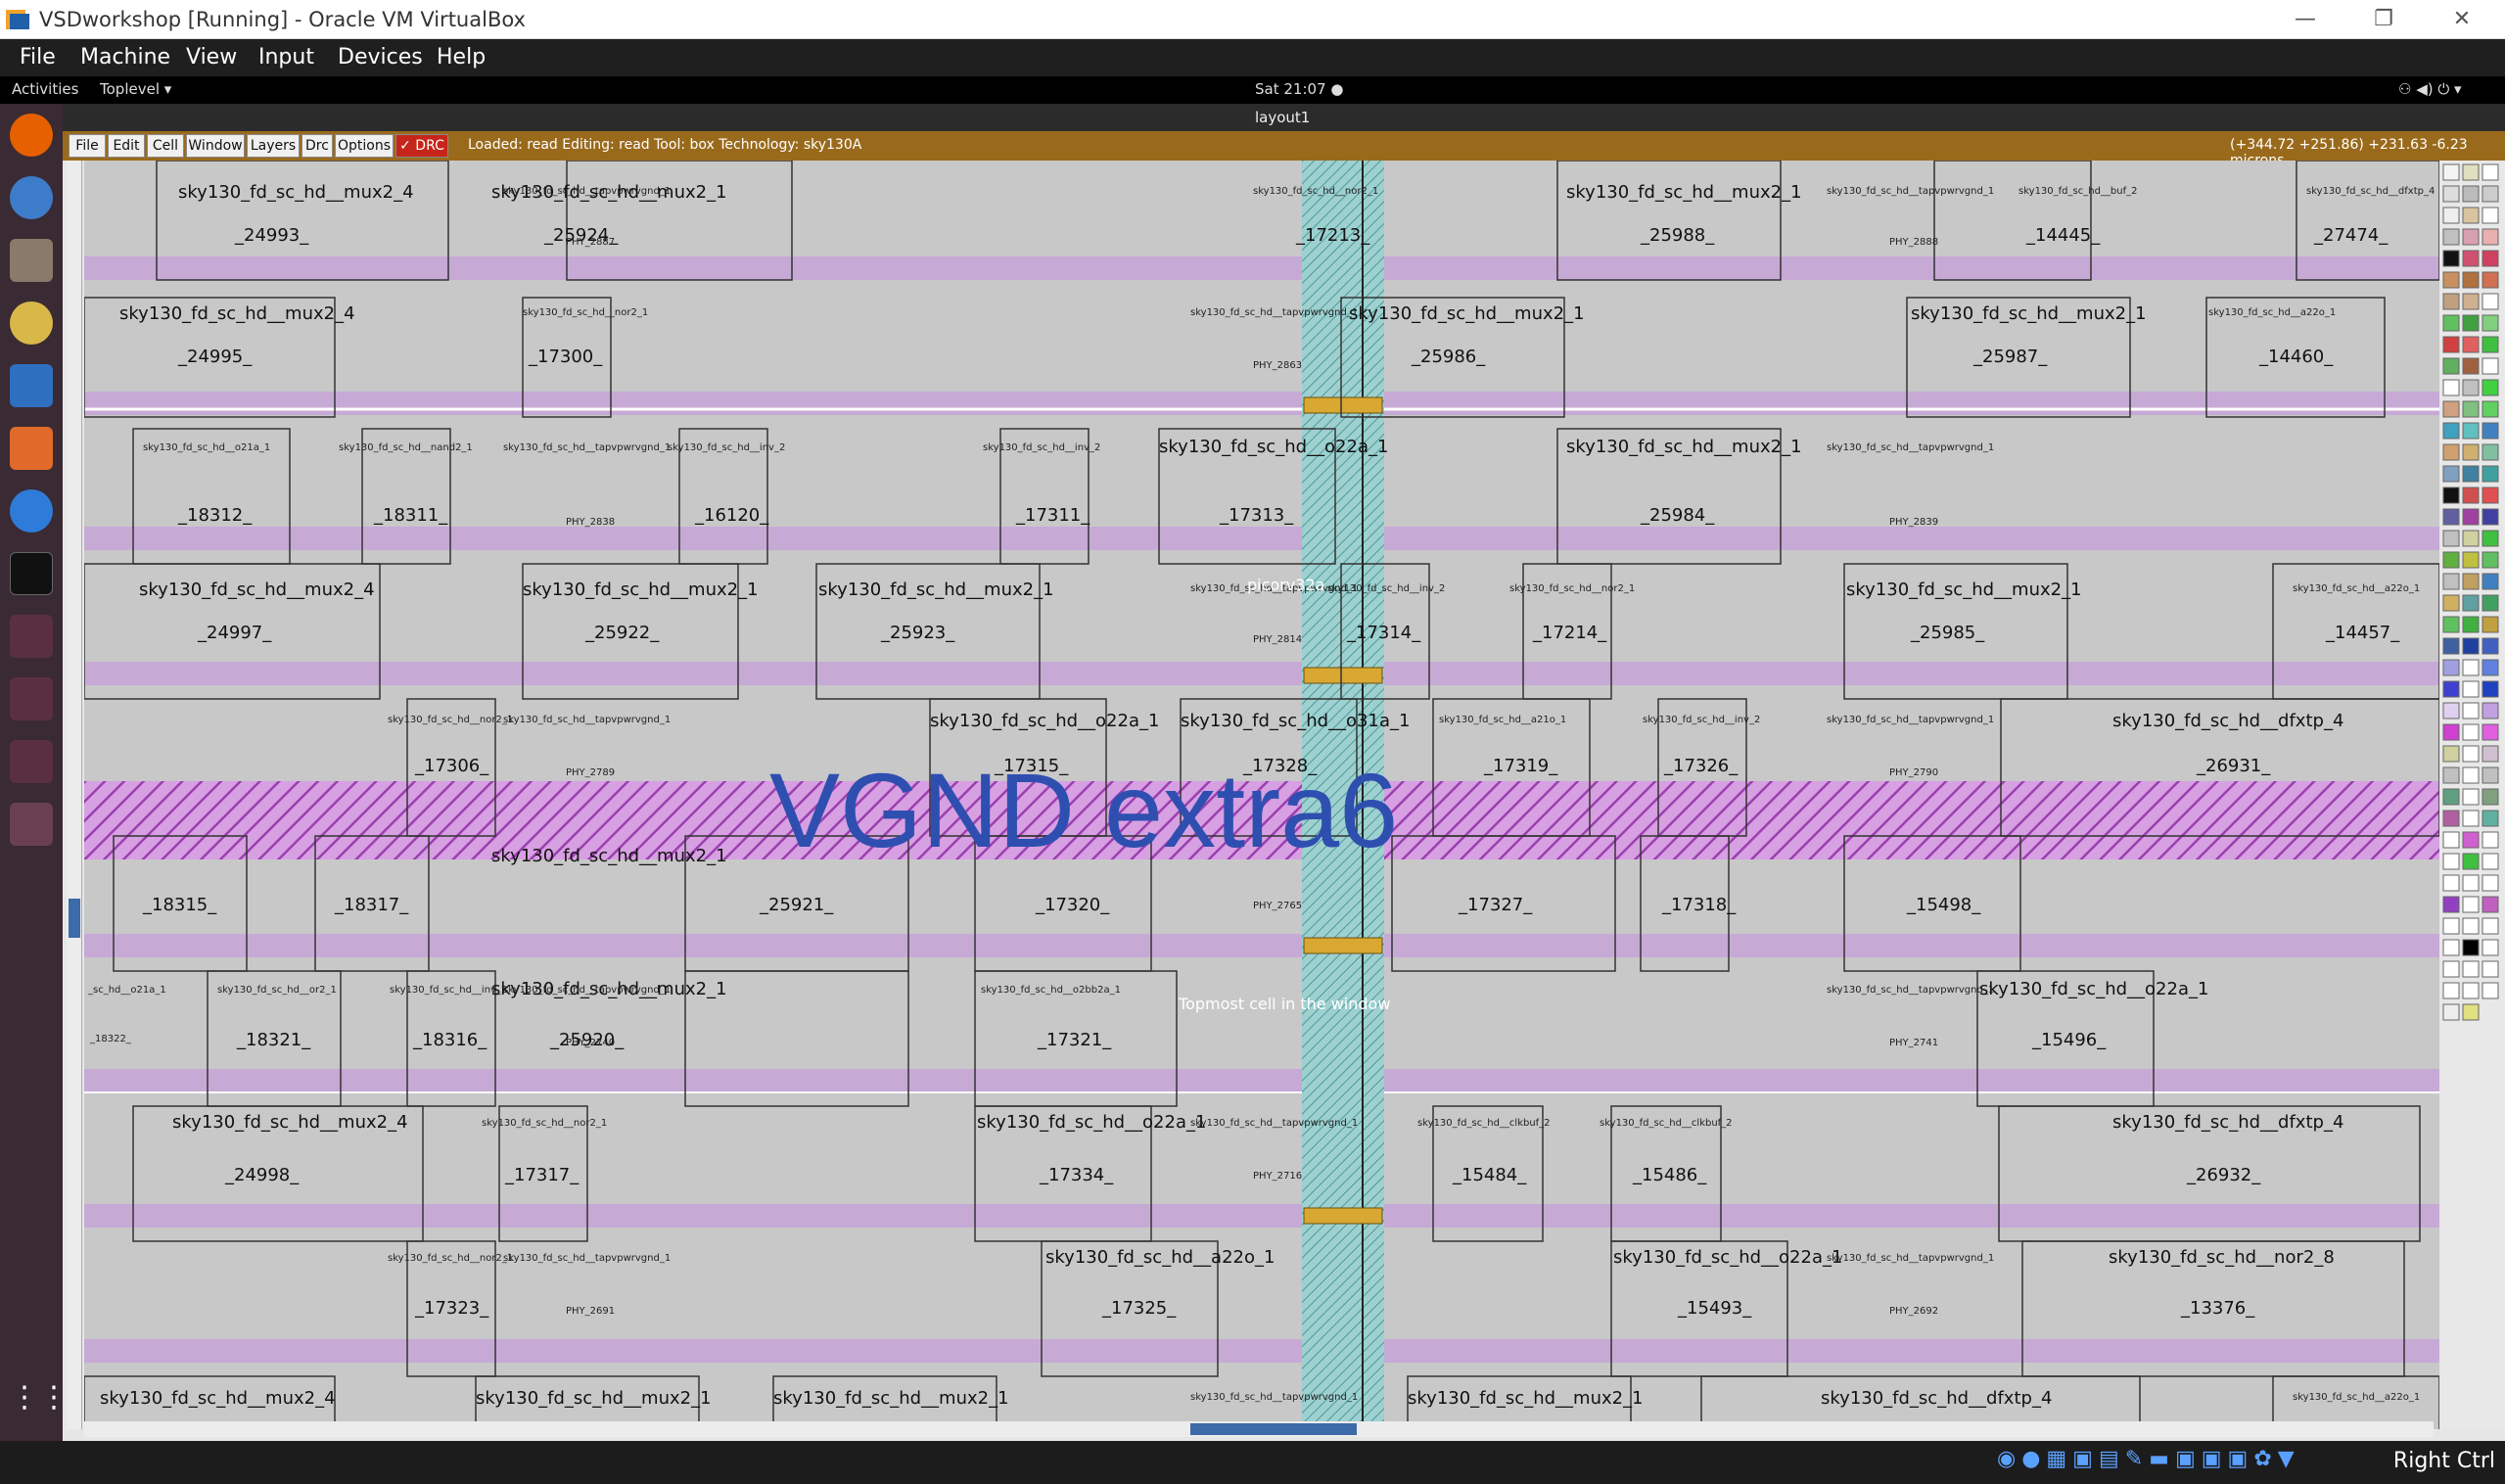 The width and height of the screenshot is (2505, 1484). I want to click on cell-id: _15486_, so click(1670, 1175).